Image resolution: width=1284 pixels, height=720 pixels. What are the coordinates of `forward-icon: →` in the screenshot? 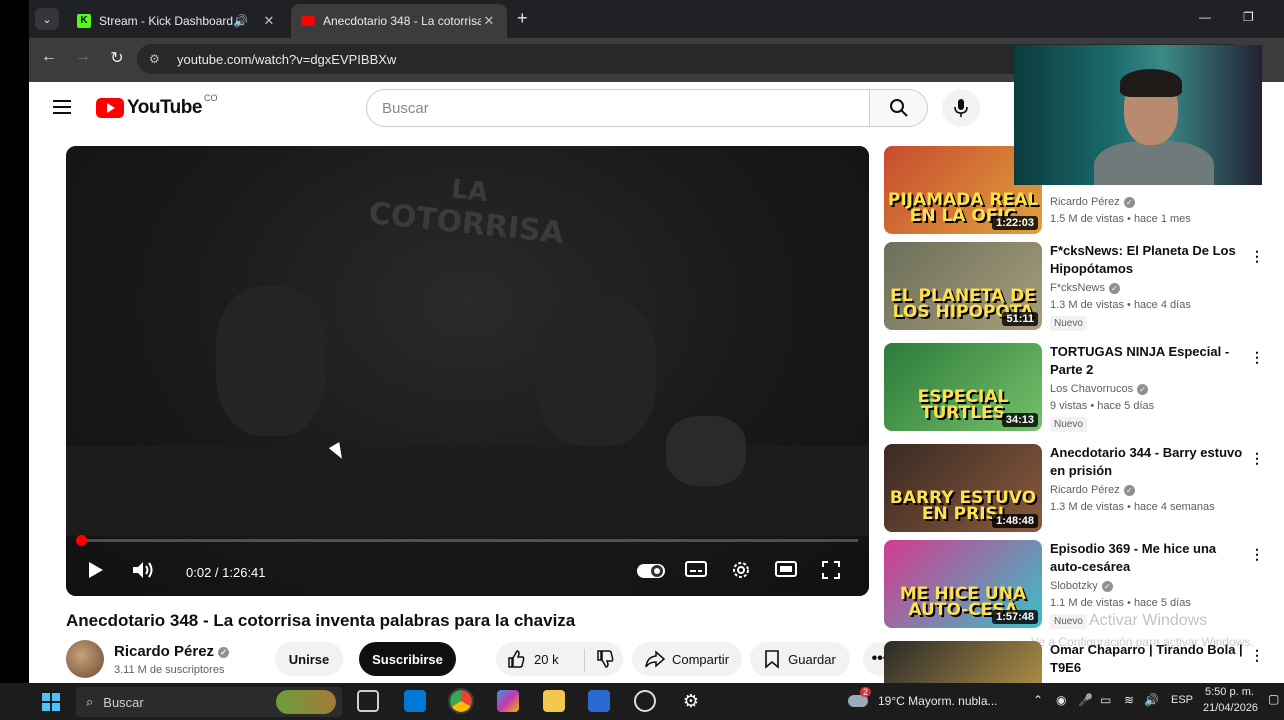 It's located at (83, 57).